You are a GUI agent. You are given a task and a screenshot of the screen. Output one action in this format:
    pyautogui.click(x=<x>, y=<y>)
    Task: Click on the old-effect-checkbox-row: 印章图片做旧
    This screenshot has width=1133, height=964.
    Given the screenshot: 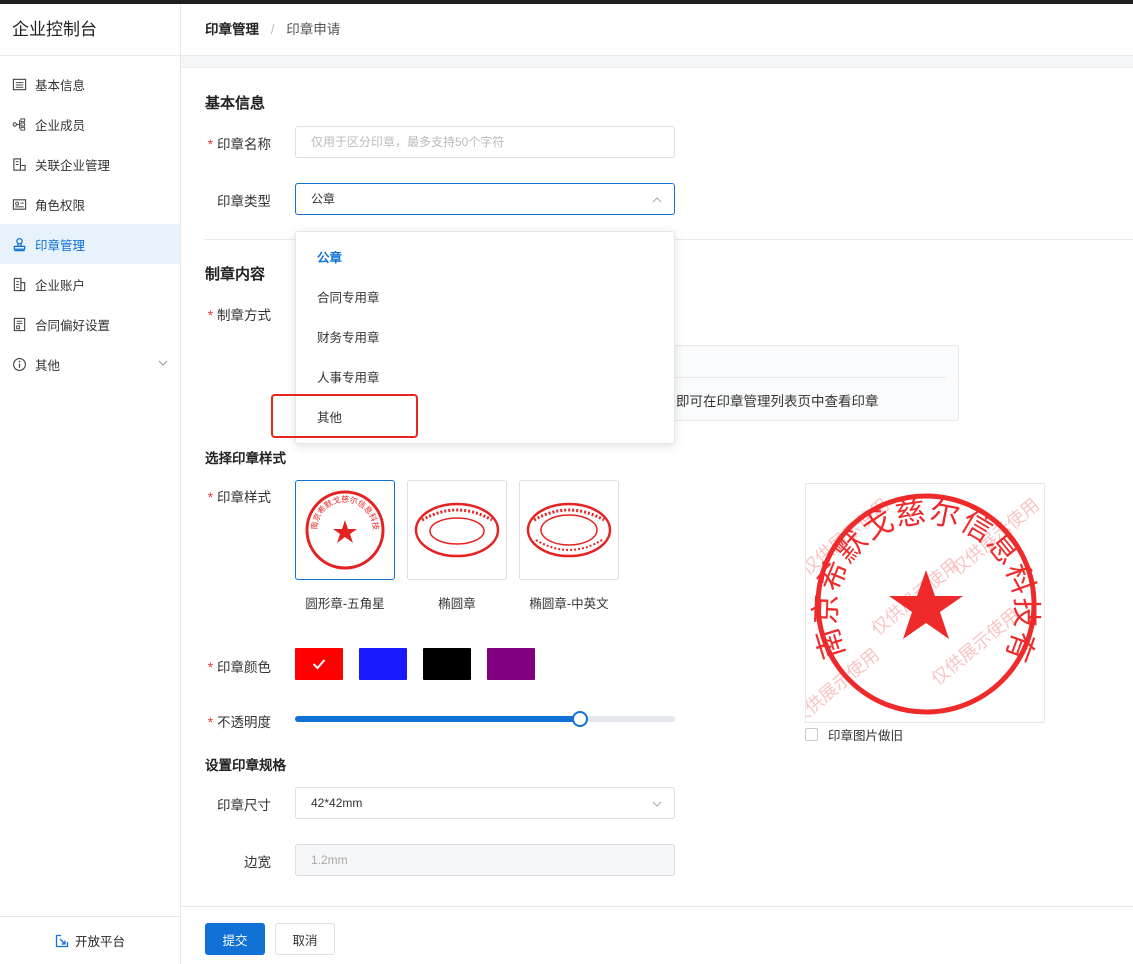 What is the action you would take?
    pyautogui.click(x=854, y=734)
    